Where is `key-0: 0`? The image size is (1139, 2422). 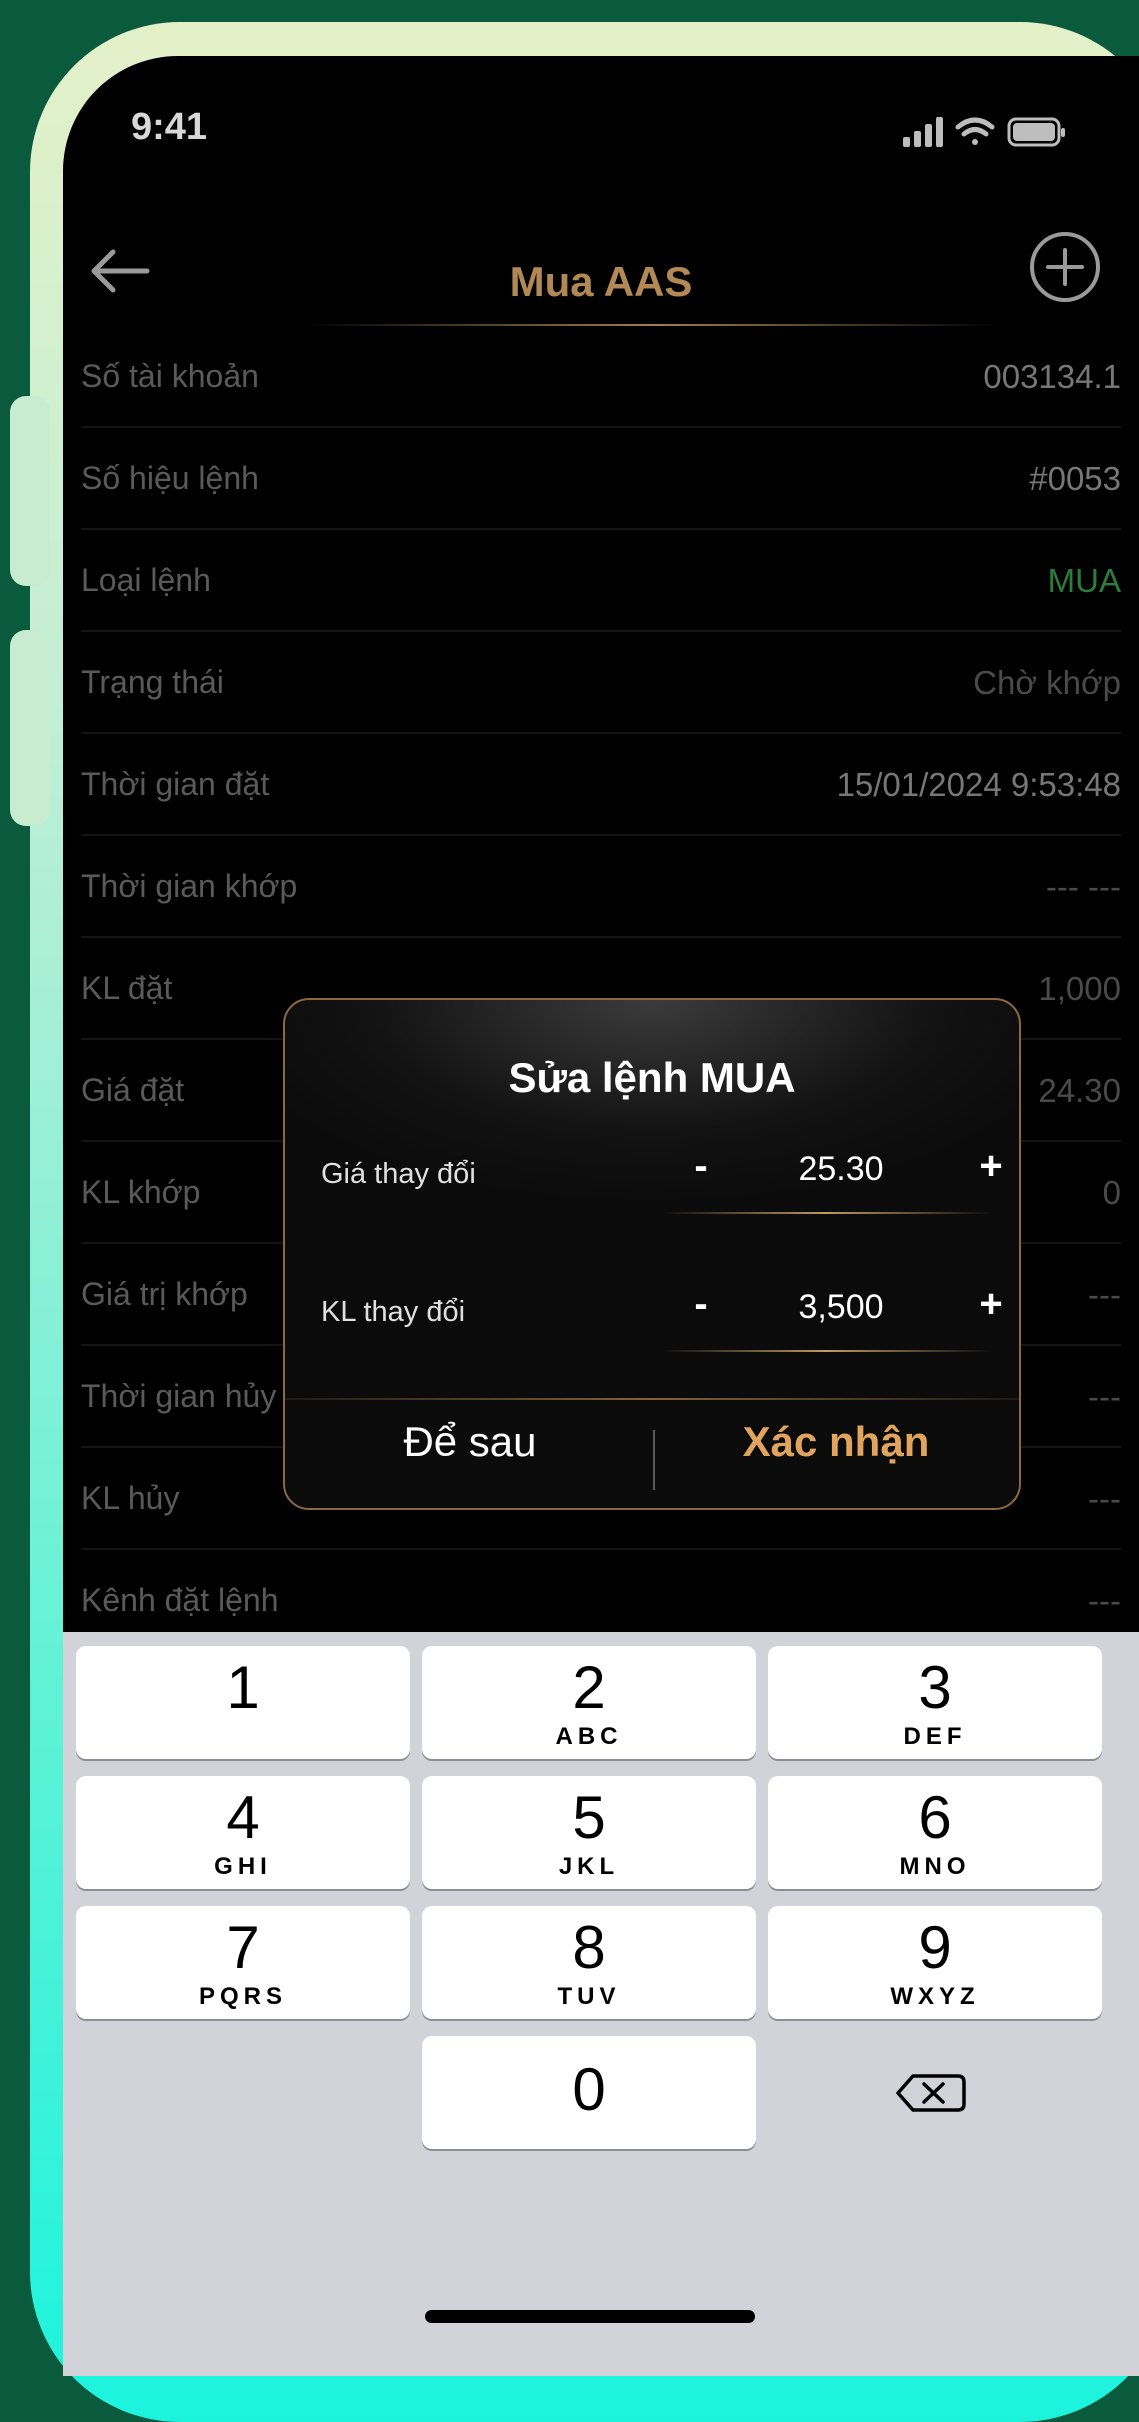
key-0: 0 is located at coordinates (589, 2092).